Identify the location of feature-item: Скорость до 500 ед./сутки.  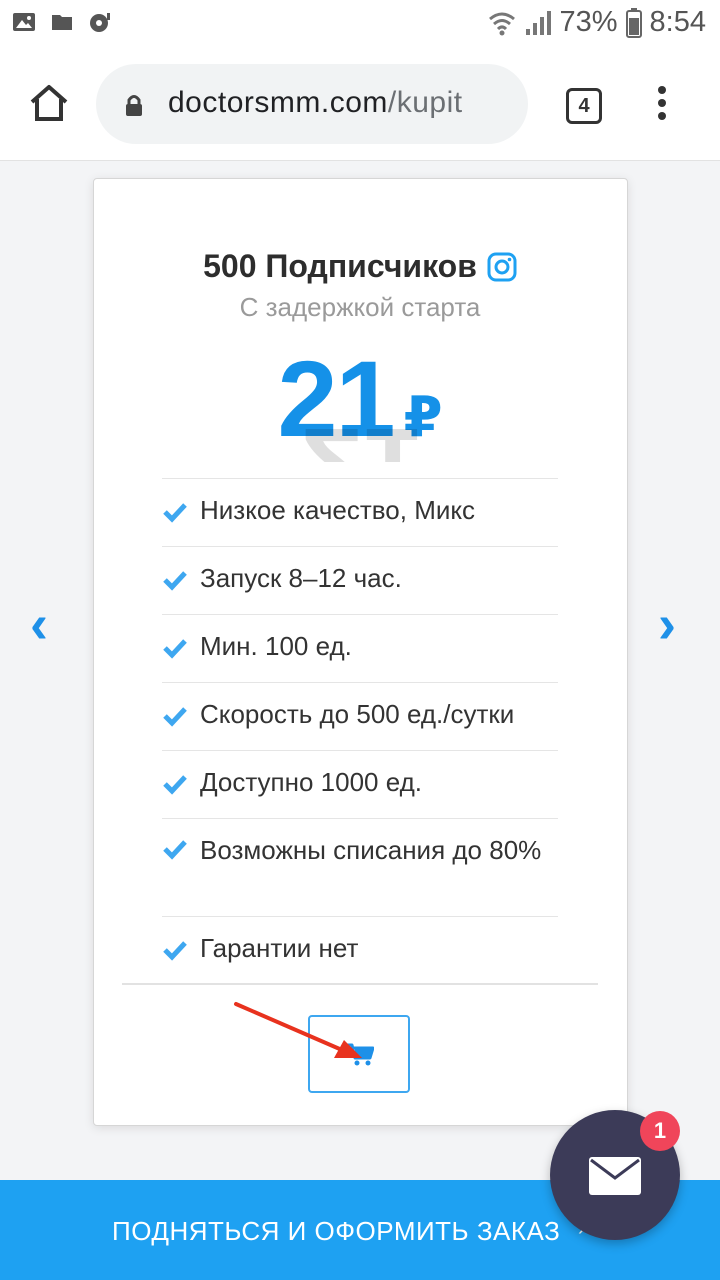
(360, 716).